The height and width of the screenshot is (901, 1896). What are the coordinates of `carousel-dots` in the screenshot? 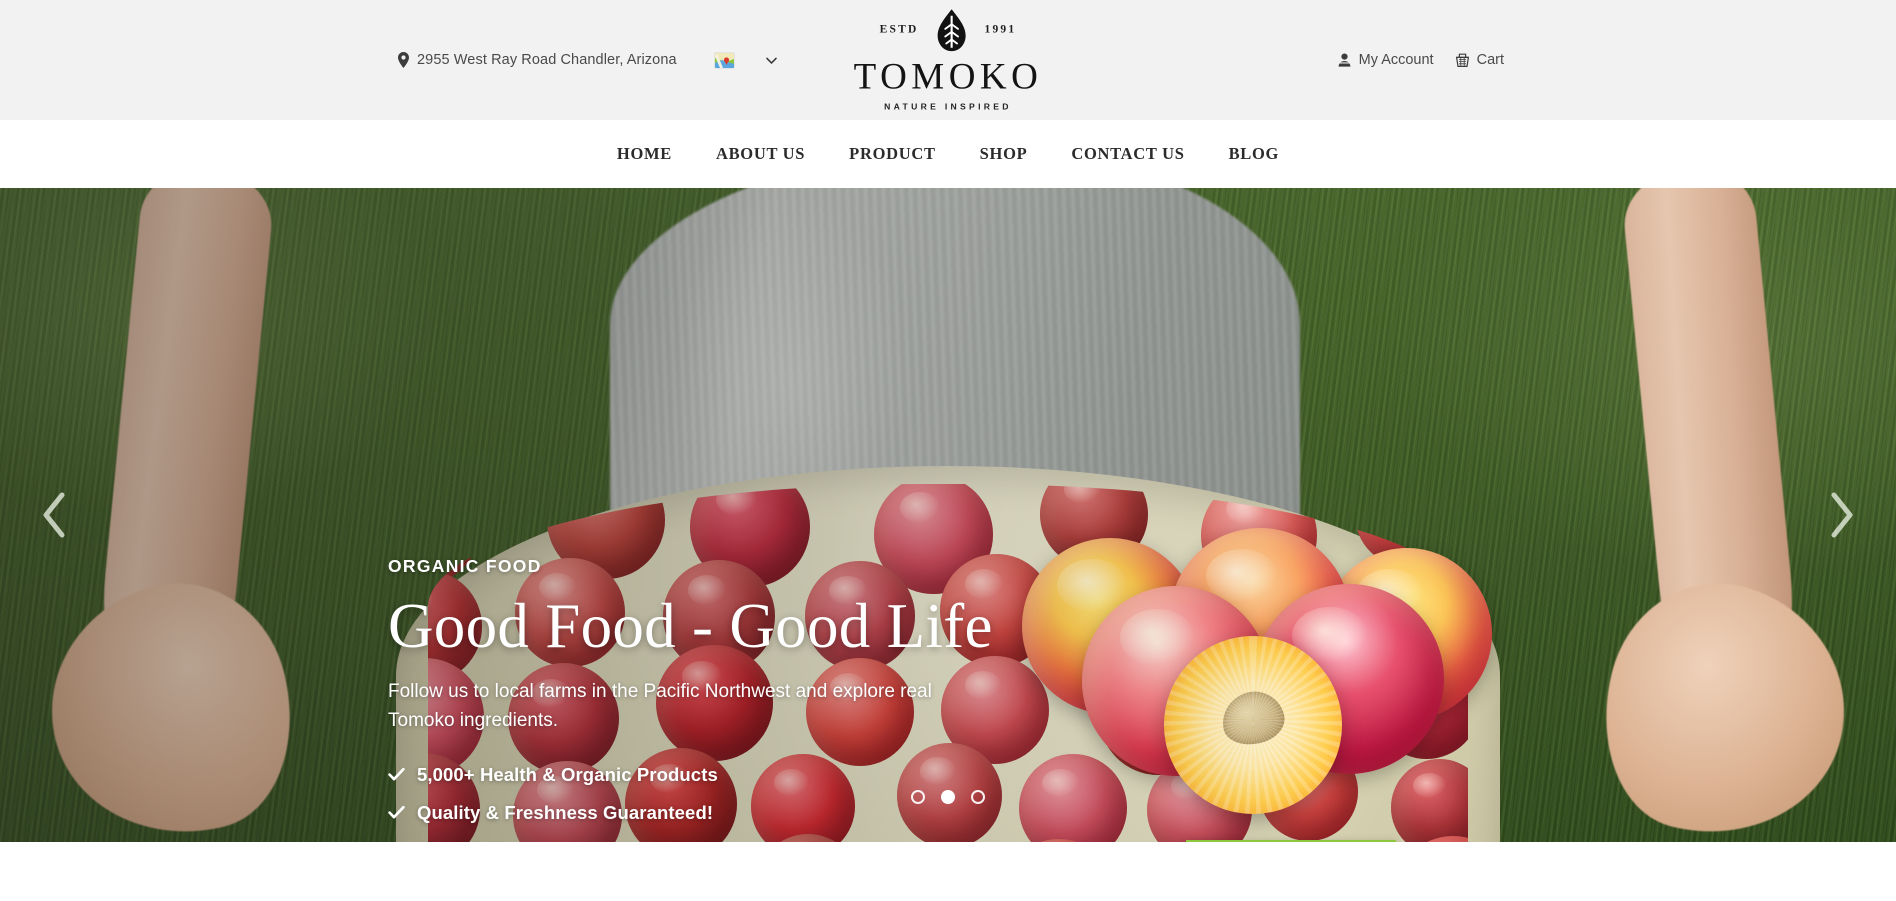 It's located at (948, 797).